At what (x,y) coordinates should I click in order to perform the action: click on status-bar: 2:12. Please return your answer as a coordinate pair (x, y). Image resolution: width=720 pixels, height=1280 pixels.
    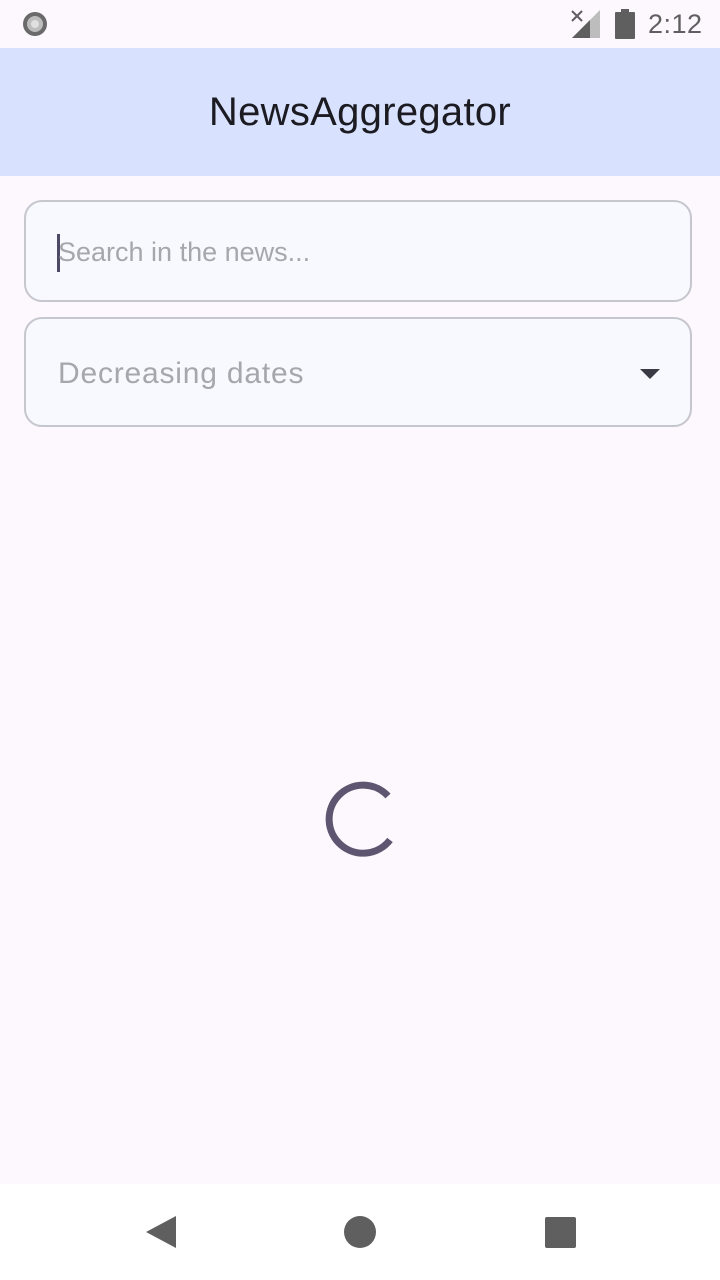
    Looking at the image, I should click on (360, 24).